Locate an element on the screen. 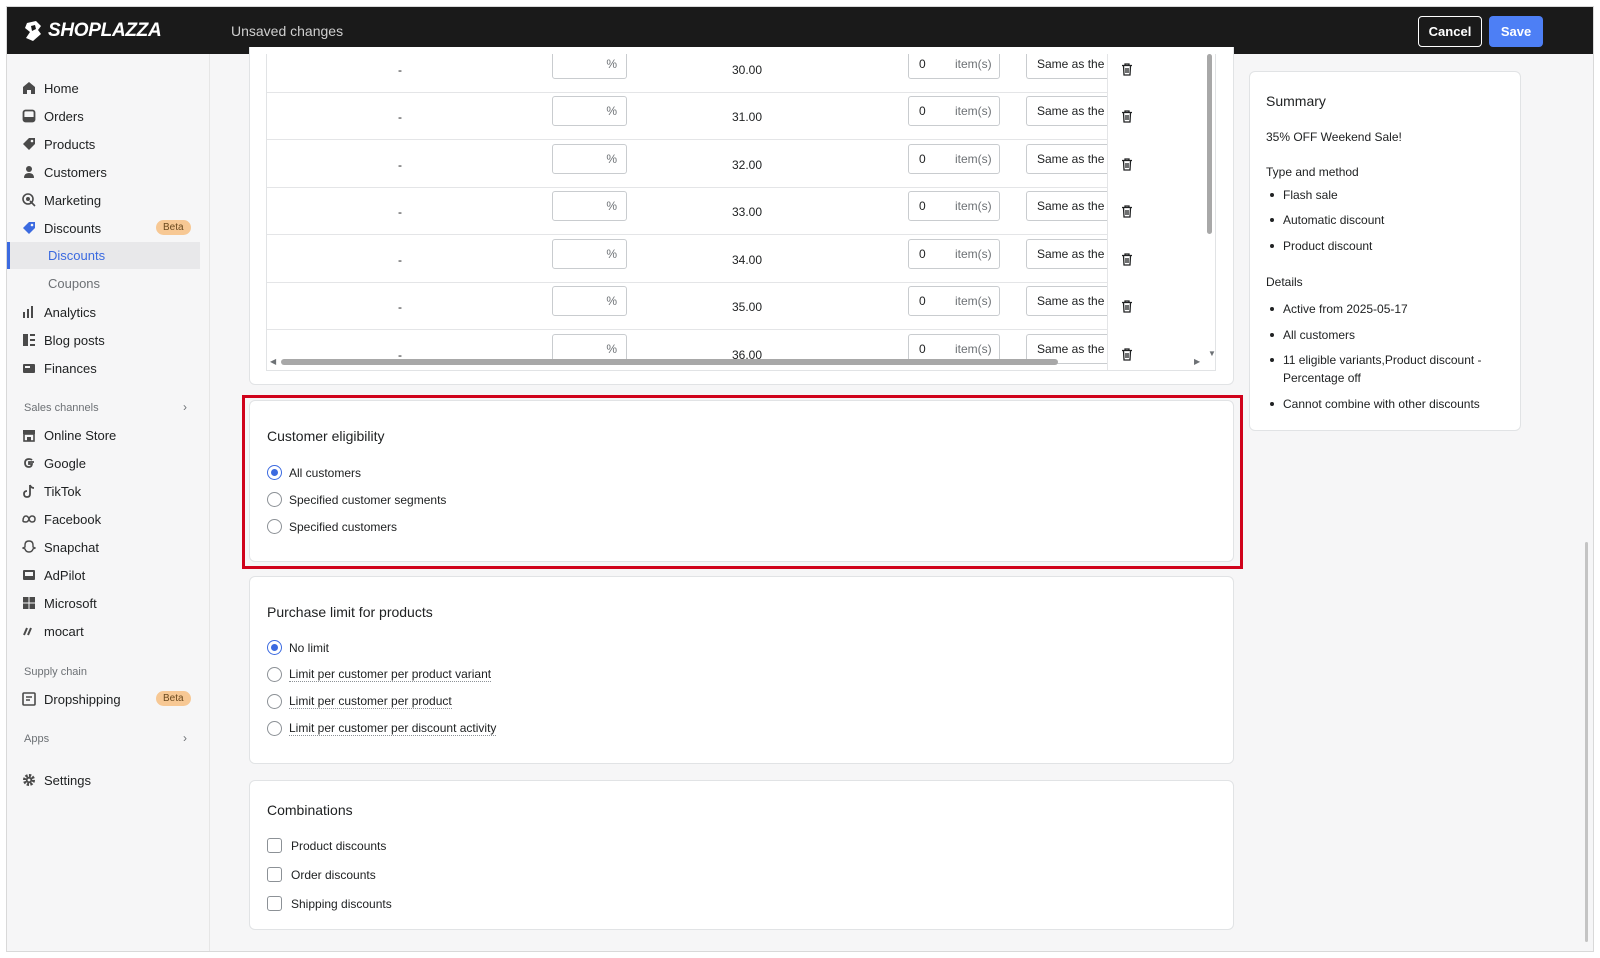 The height and width of the screenshot is (958, 1600). sidebar-item-analytics: Analytics is located at coordinates (103, 312).